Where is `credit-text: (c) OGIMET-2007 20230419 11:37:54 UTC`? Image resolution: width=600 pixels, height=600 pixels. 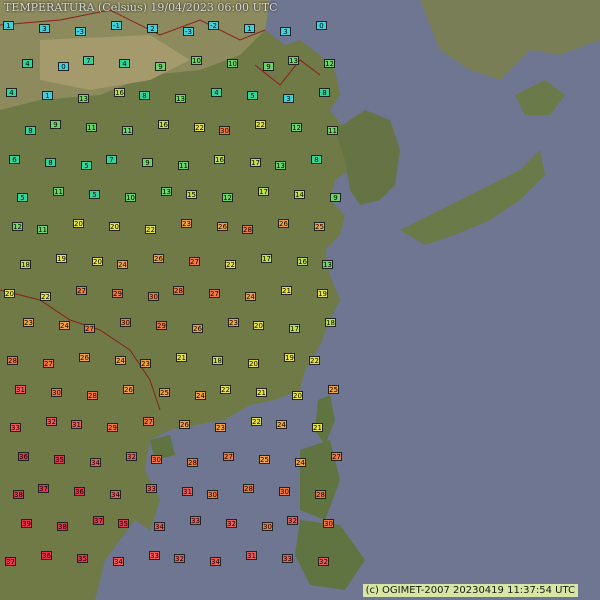 credit-text: (c) OGIMET-2007 20230419 11:37:54 UTC is located at coordinates (470, 590).